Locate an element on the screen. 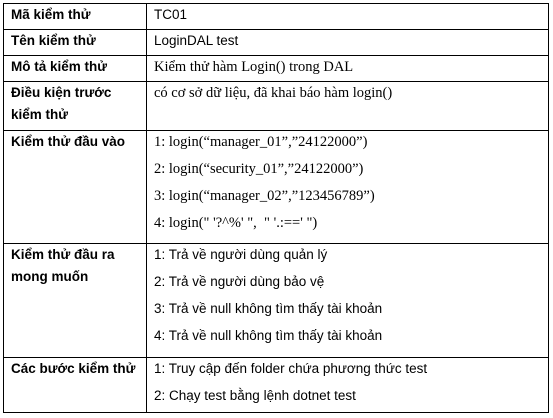 This screenshot has width=553, height=418. label-description: Mô tả kiểm thử is located at coordinates (75, 69).